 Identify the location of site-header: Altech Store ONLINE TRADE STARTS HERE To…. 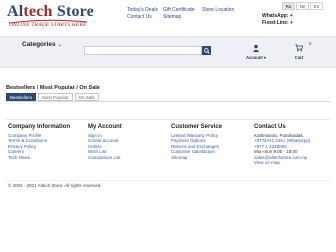
(168, 18).